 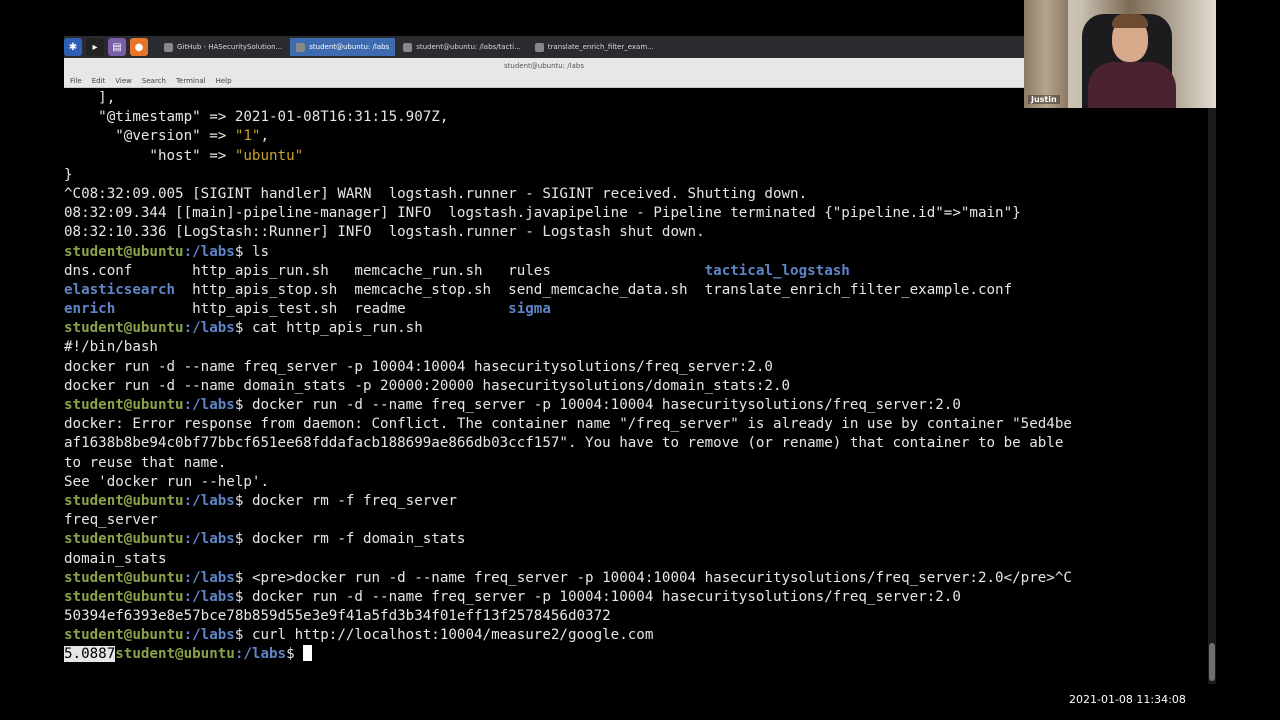 What do you see at coordinates (90, 309) in the screenshot?
I see `ls-directory: enrich` at bounding box center [90, 309].